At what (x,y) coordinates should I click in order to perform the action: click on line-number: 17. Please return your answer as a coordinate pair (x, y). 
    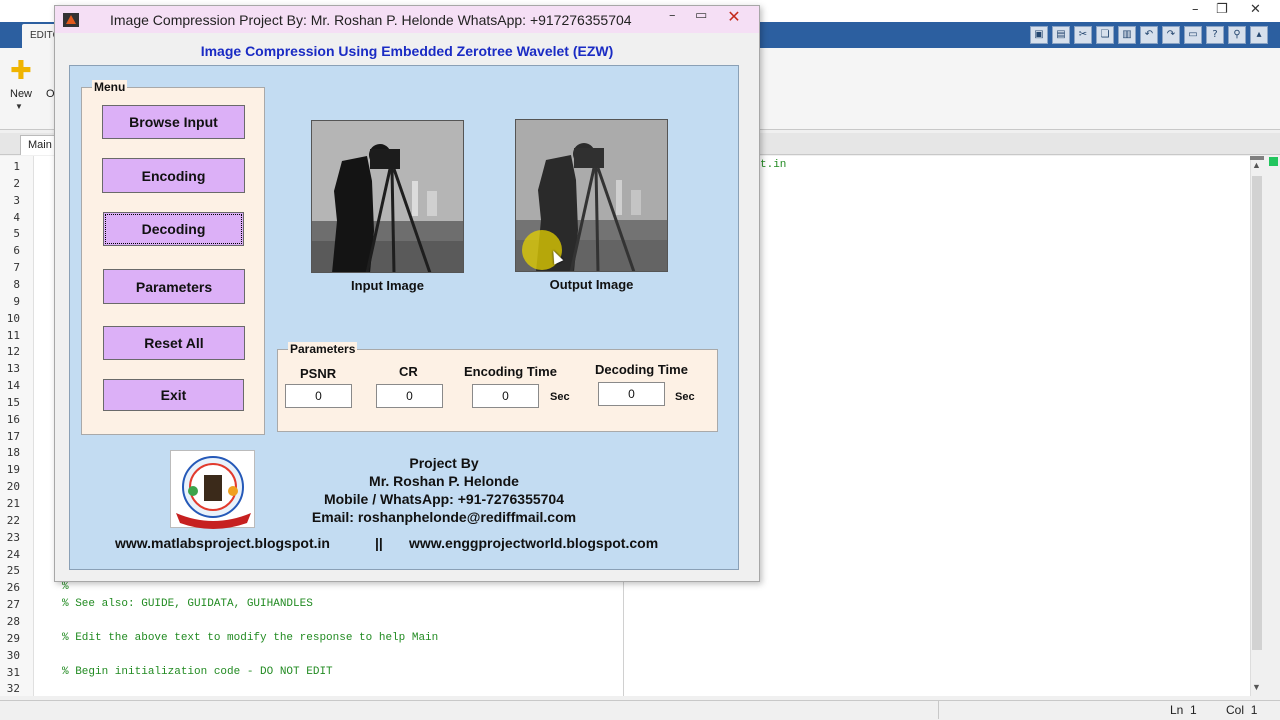
    Looking at the image, I should click on (13, 436).